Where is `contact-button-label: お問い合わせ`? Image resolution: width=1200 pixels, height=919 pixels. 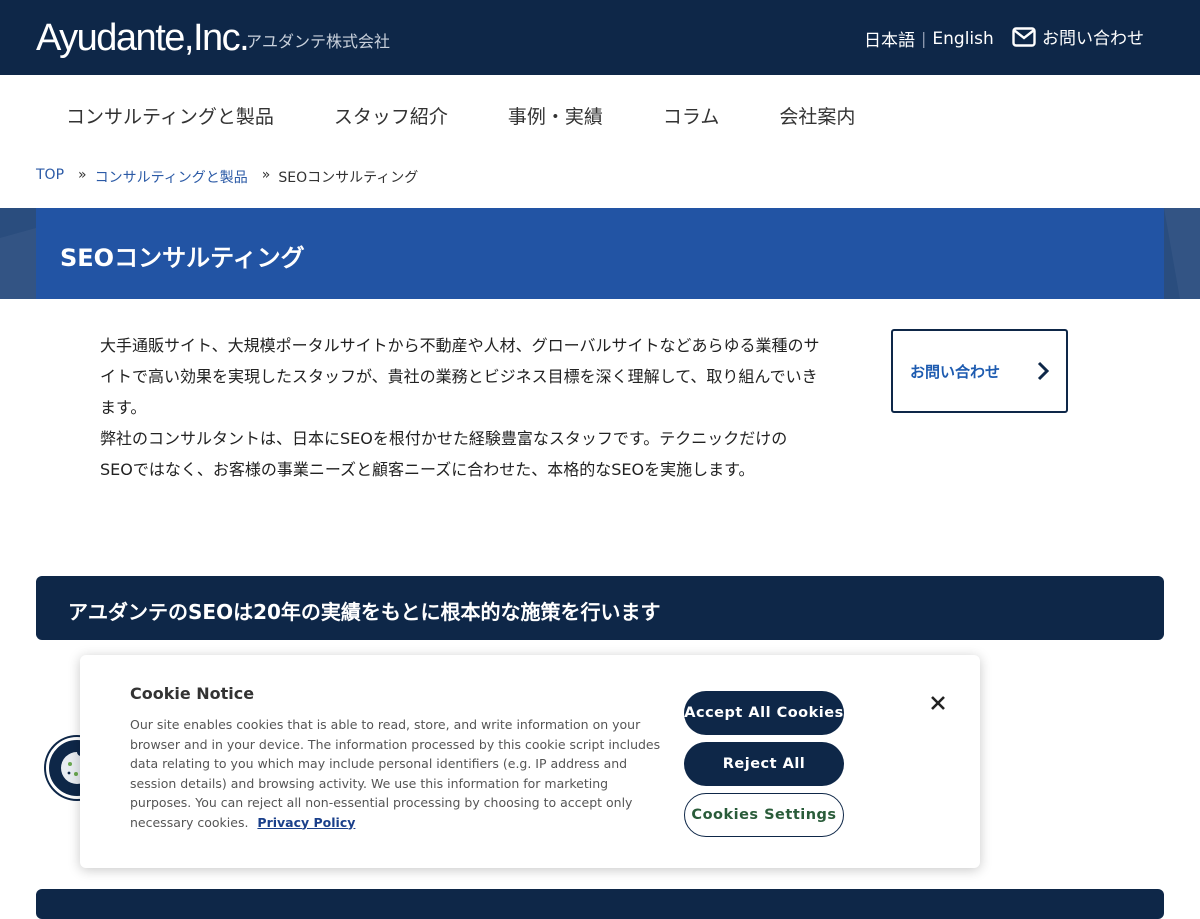 contact-button-label: お問い合わせ is located at coordinates (955, 371).